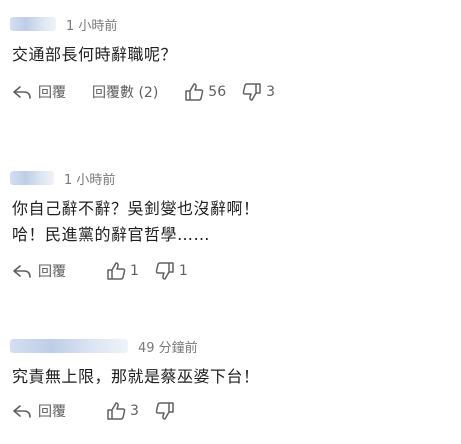 The width and height of the screenshot is (461, 444). I want to click on like-button: 56, so click(205, 92).